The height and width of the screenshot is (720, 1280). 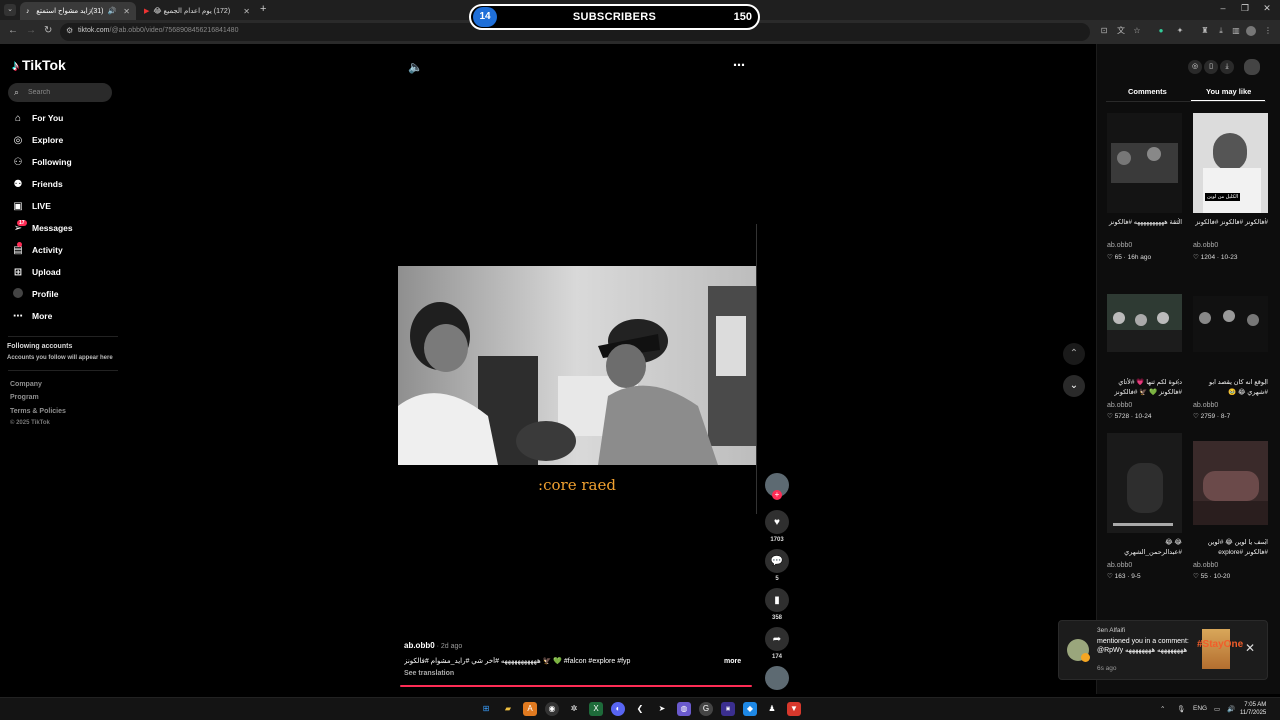 What do you see at coordinates (31, 30) in the screenshot?
I see `forward-icon: →` at bounding box center [31, 30].